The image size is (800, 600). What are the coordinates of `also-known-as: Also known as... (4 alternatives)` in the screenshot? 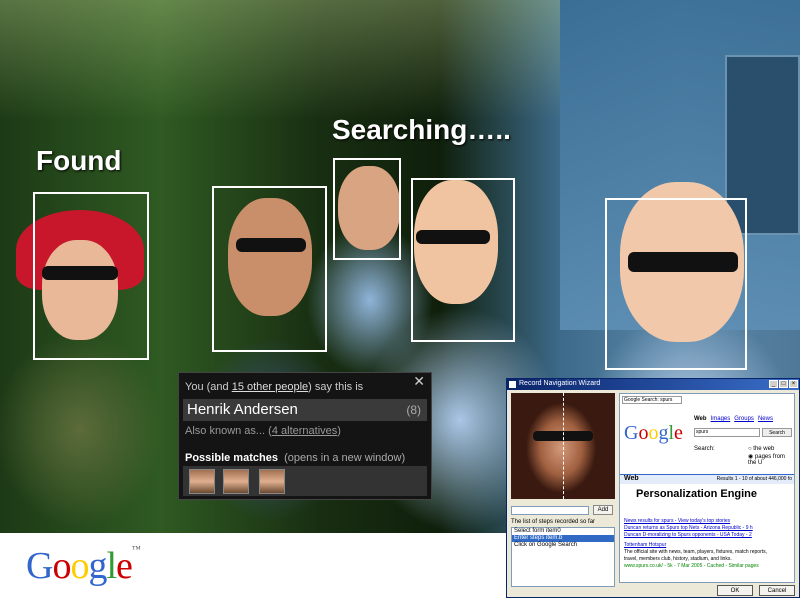 It's located at (263, 431).